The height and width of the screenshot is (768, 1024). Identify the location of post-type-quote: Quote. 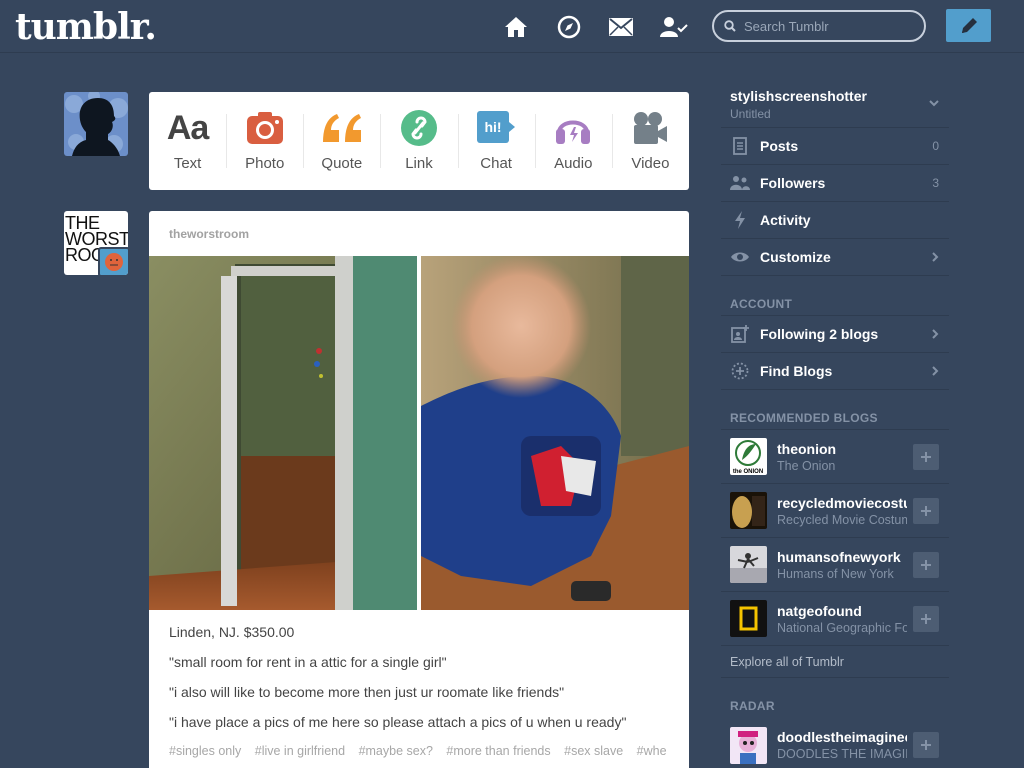
(341, 141).